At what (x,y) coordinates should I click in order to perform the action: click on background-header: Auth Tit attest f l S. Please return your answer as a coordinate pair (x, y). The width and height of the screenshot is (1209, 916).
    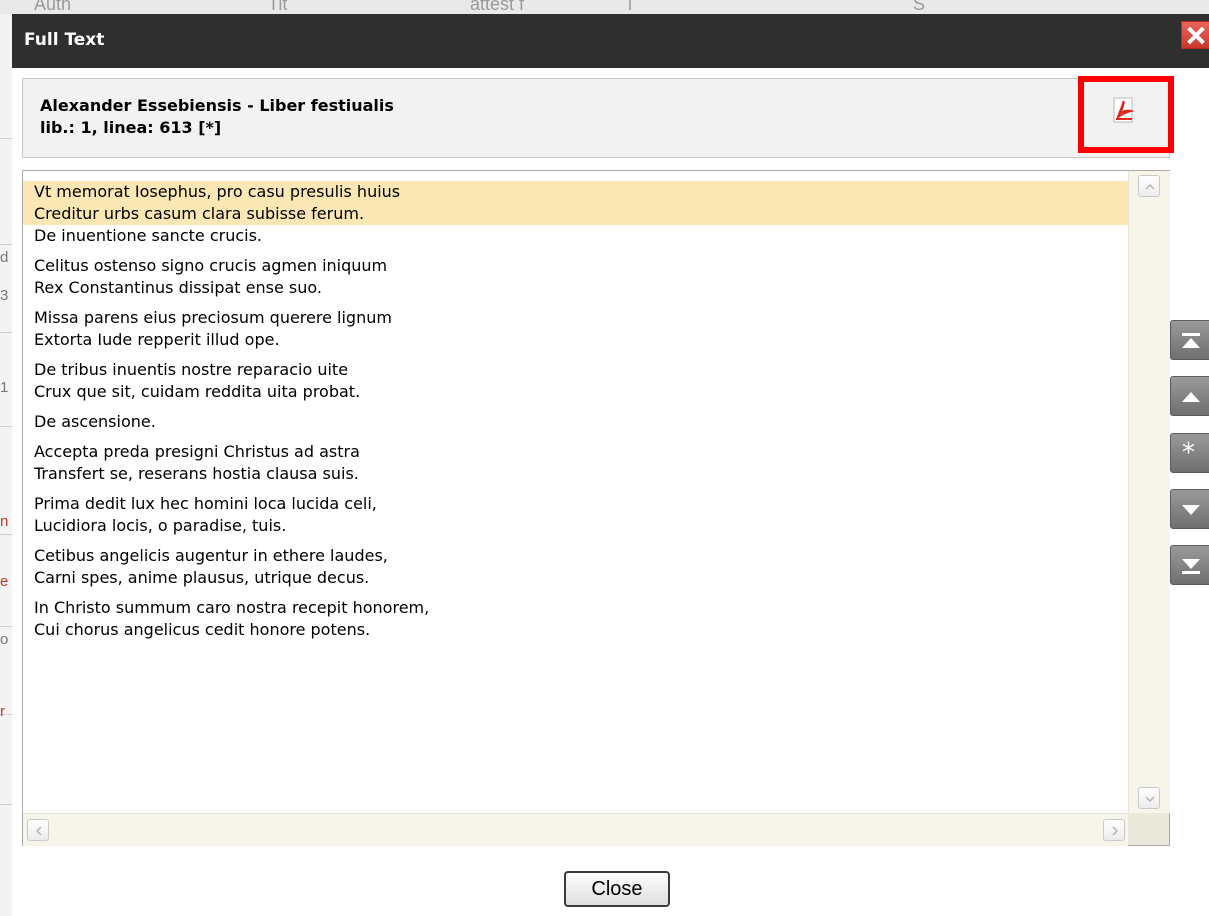
    Looking at the image, I should click on (604, 7).